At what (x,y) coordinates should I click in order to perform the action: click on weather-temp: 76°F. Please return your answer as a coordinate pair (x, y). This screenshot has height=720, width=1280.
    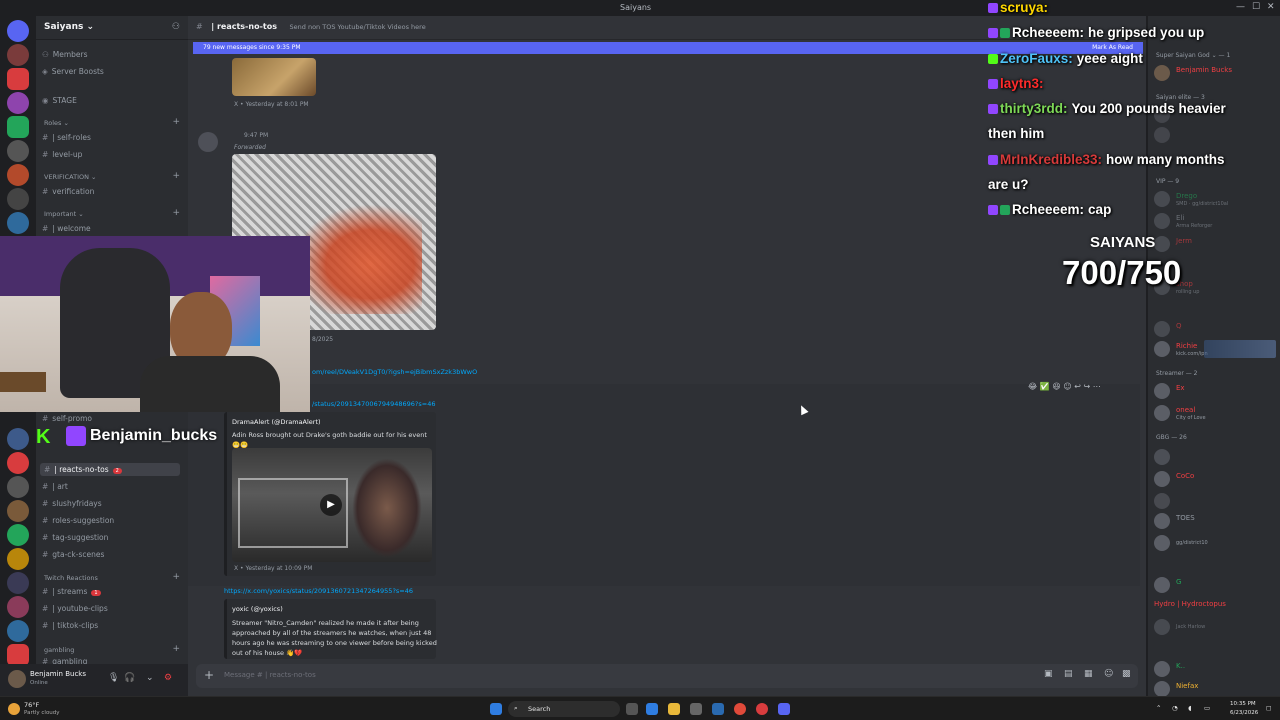
    Looking at the image, I should click on (31, 705).